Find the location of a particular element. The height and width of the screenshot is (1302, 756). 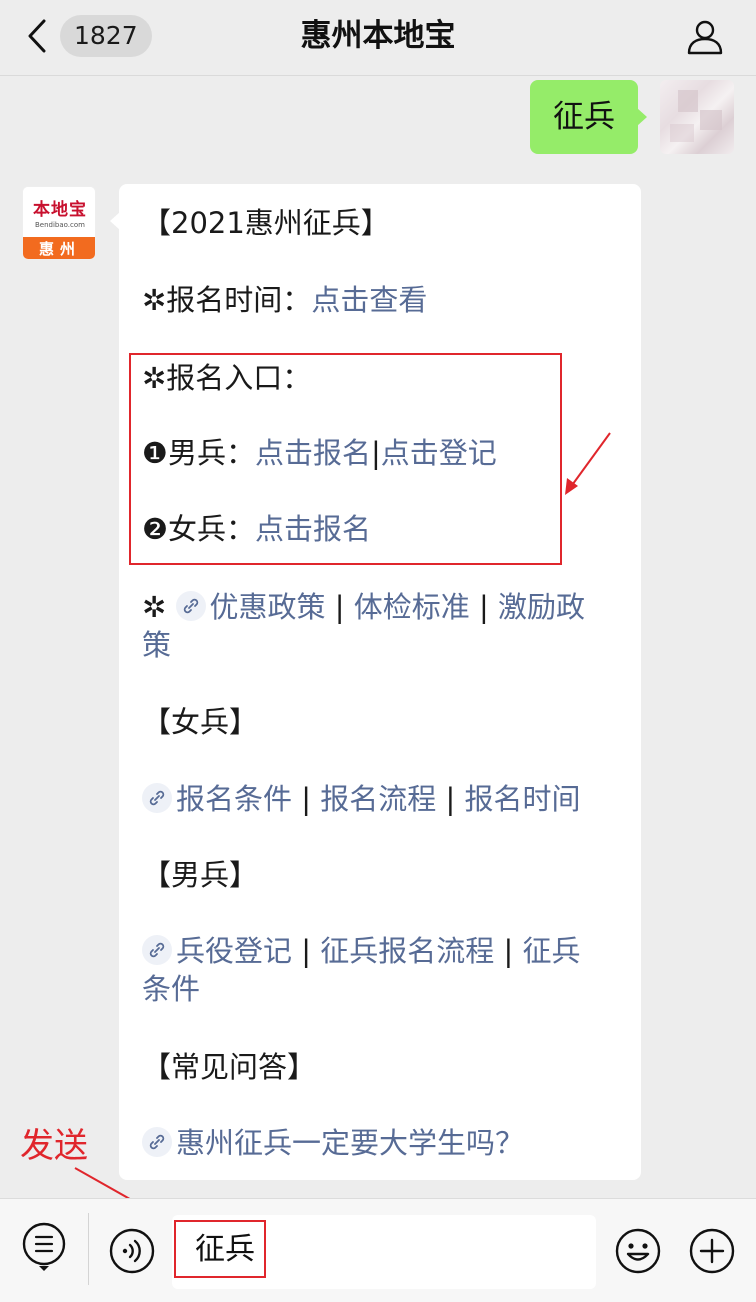

page-title: 惠州本地宝 is located at coordinates (378, 36).